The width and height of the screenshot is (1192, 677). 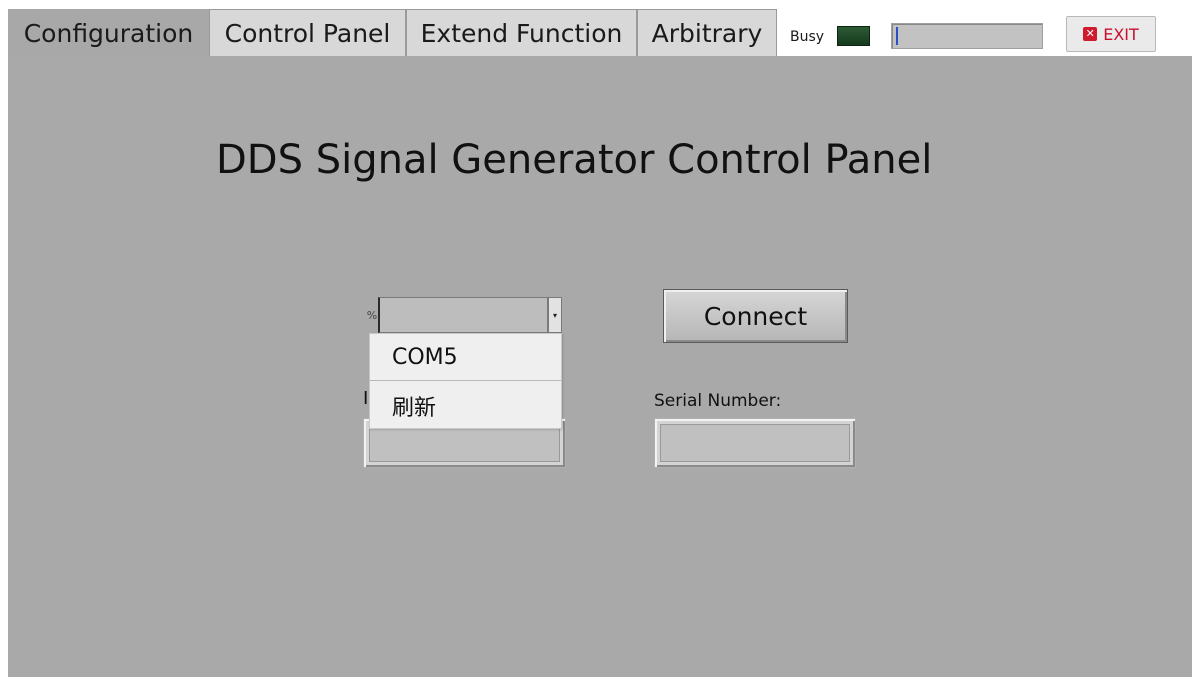 I want to click on model-label: I, so click(x=366, y=398).